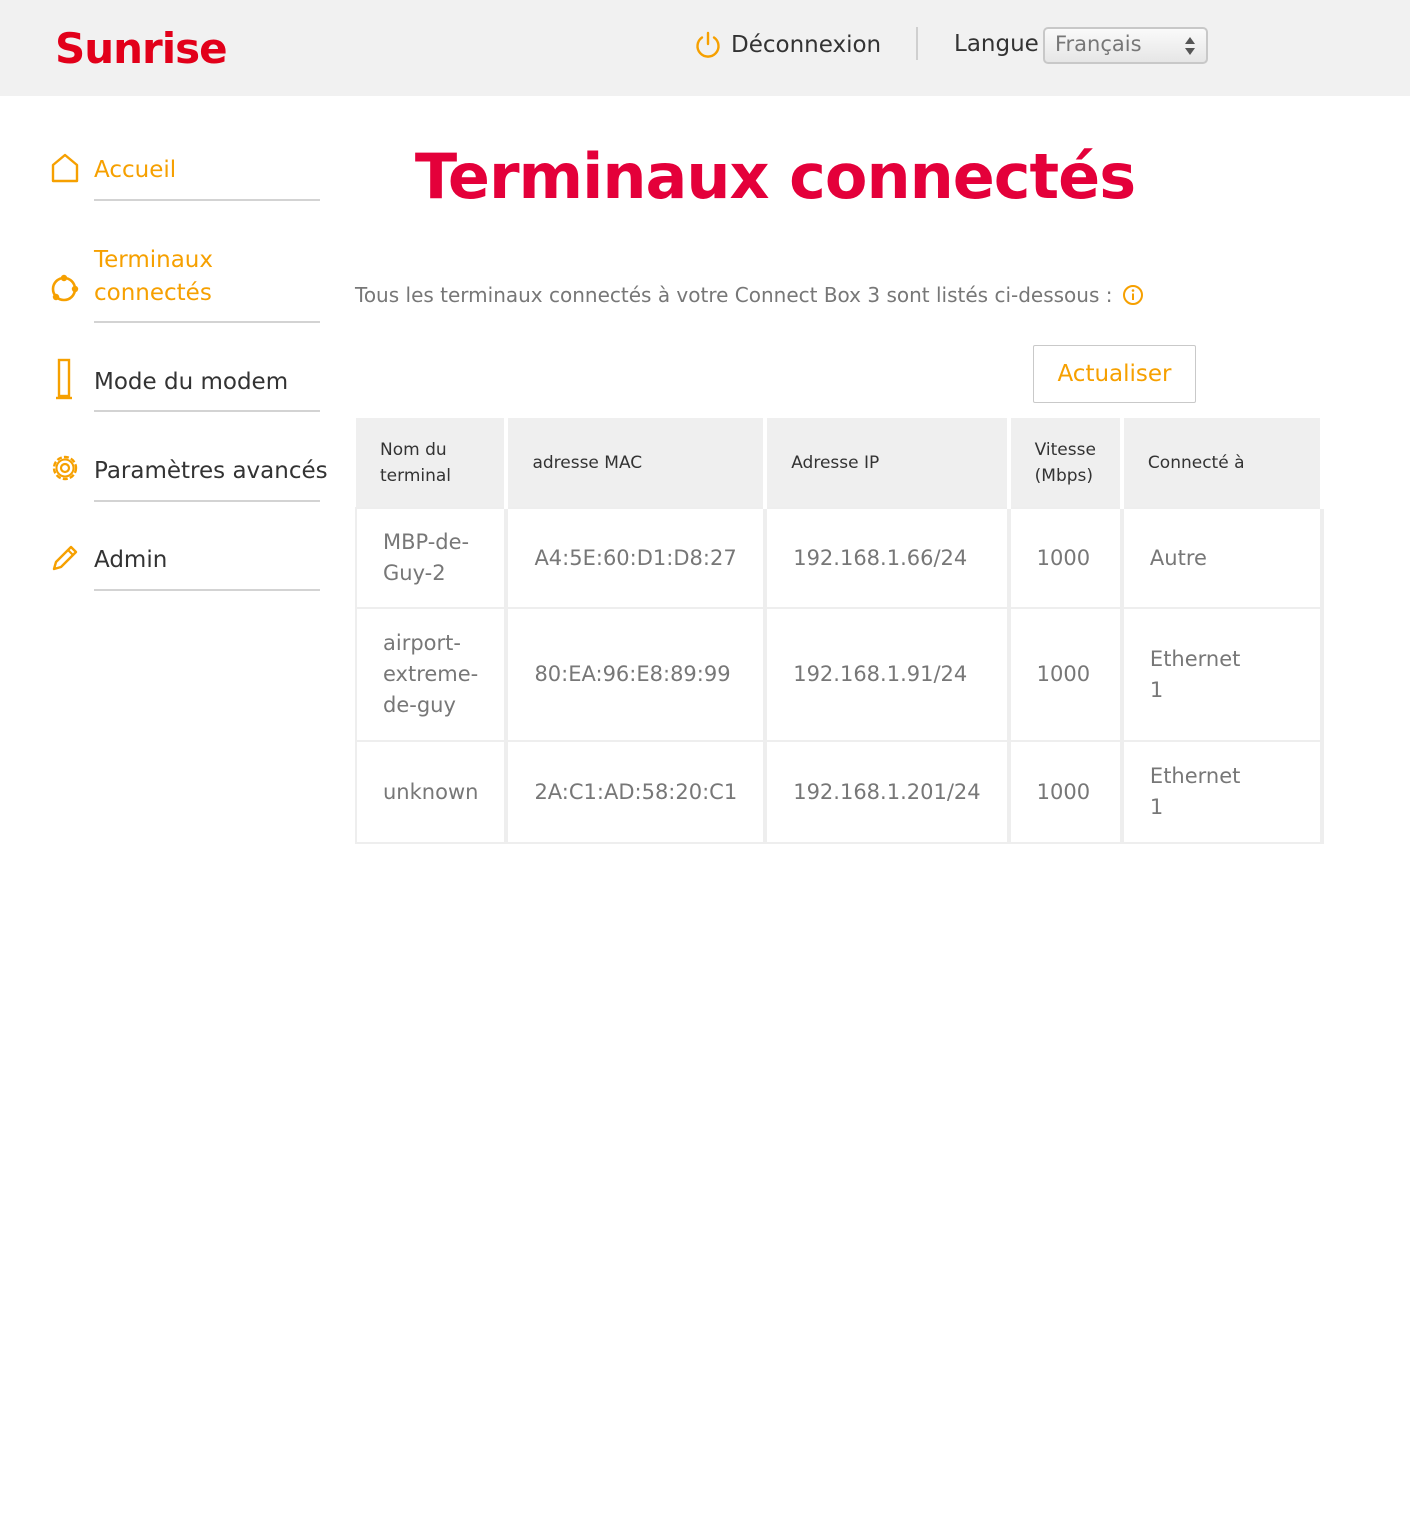 Image resolution: width=1410 pixels, height=1520 pixels. What do you see at coordinates (1190, 46) in the screenshot?
I see `select-arrows-icon` at bounding box center [1190, 46].